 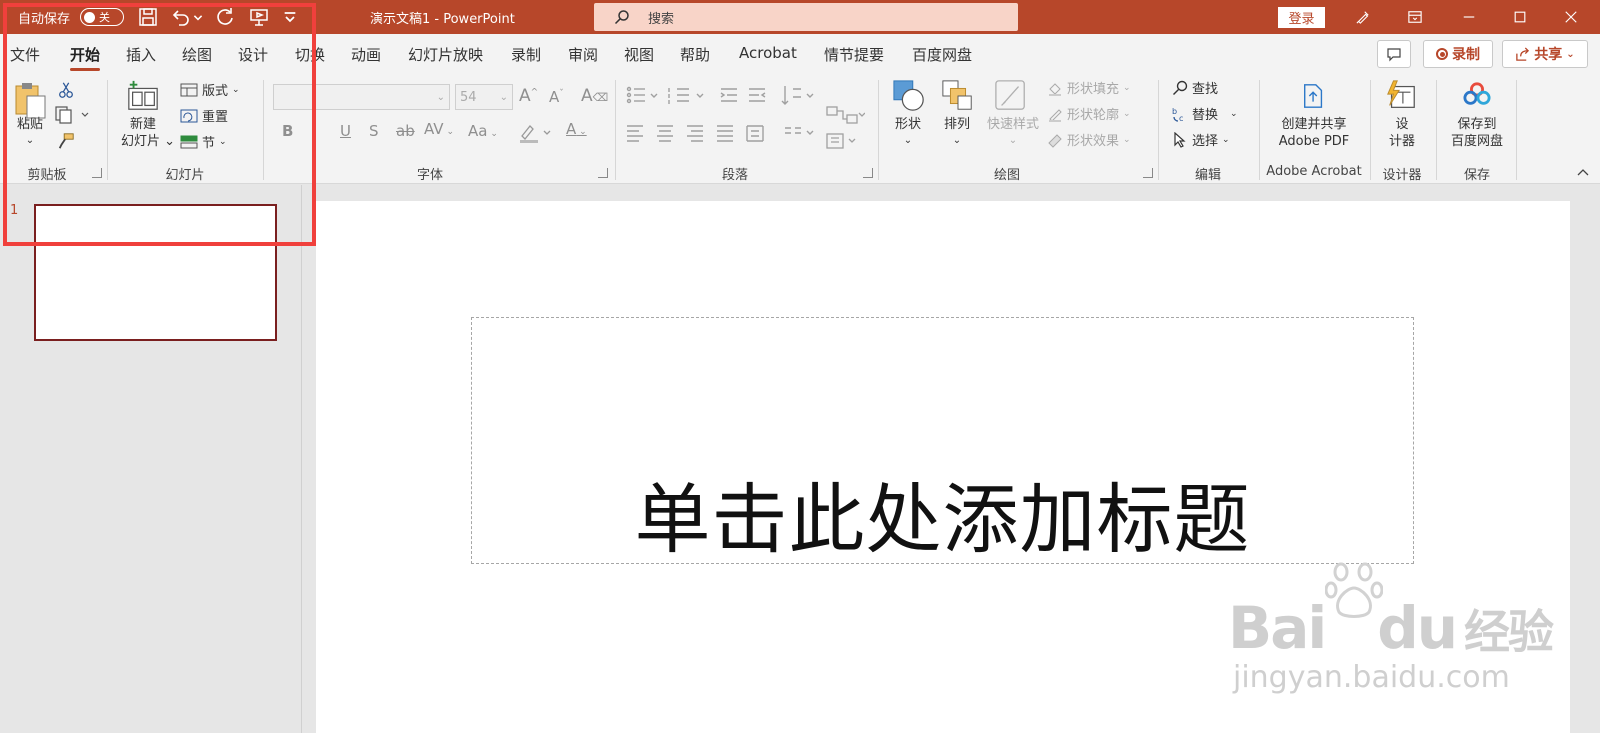 What do you see at coordinates (1394, 54) in the screenshot?
I see `comments-button` at bounding box center [1394, 54].